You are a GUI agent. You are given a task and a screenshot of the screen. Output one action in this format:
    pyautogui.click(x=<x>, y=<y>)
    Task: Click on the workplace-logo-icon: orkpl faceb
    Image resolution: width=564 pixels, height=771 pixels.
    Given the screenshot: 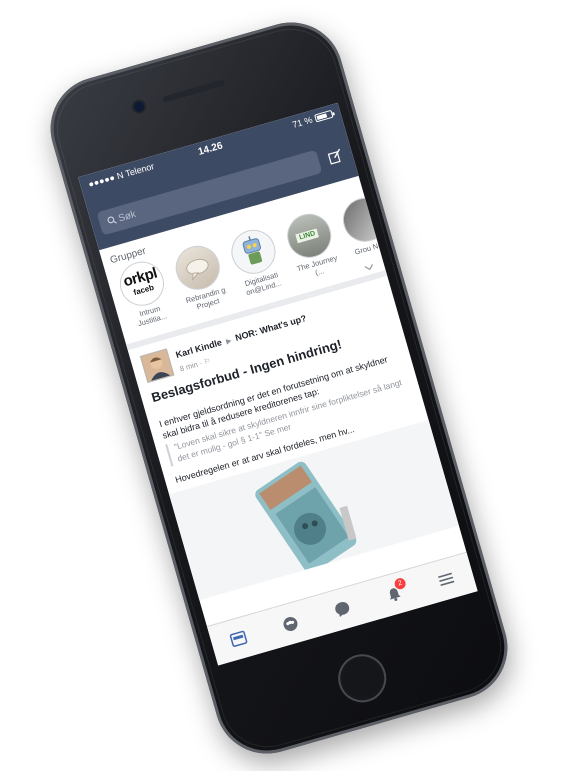 What is the action you would take?
    pyautogui.click(x=142, y=283)
    